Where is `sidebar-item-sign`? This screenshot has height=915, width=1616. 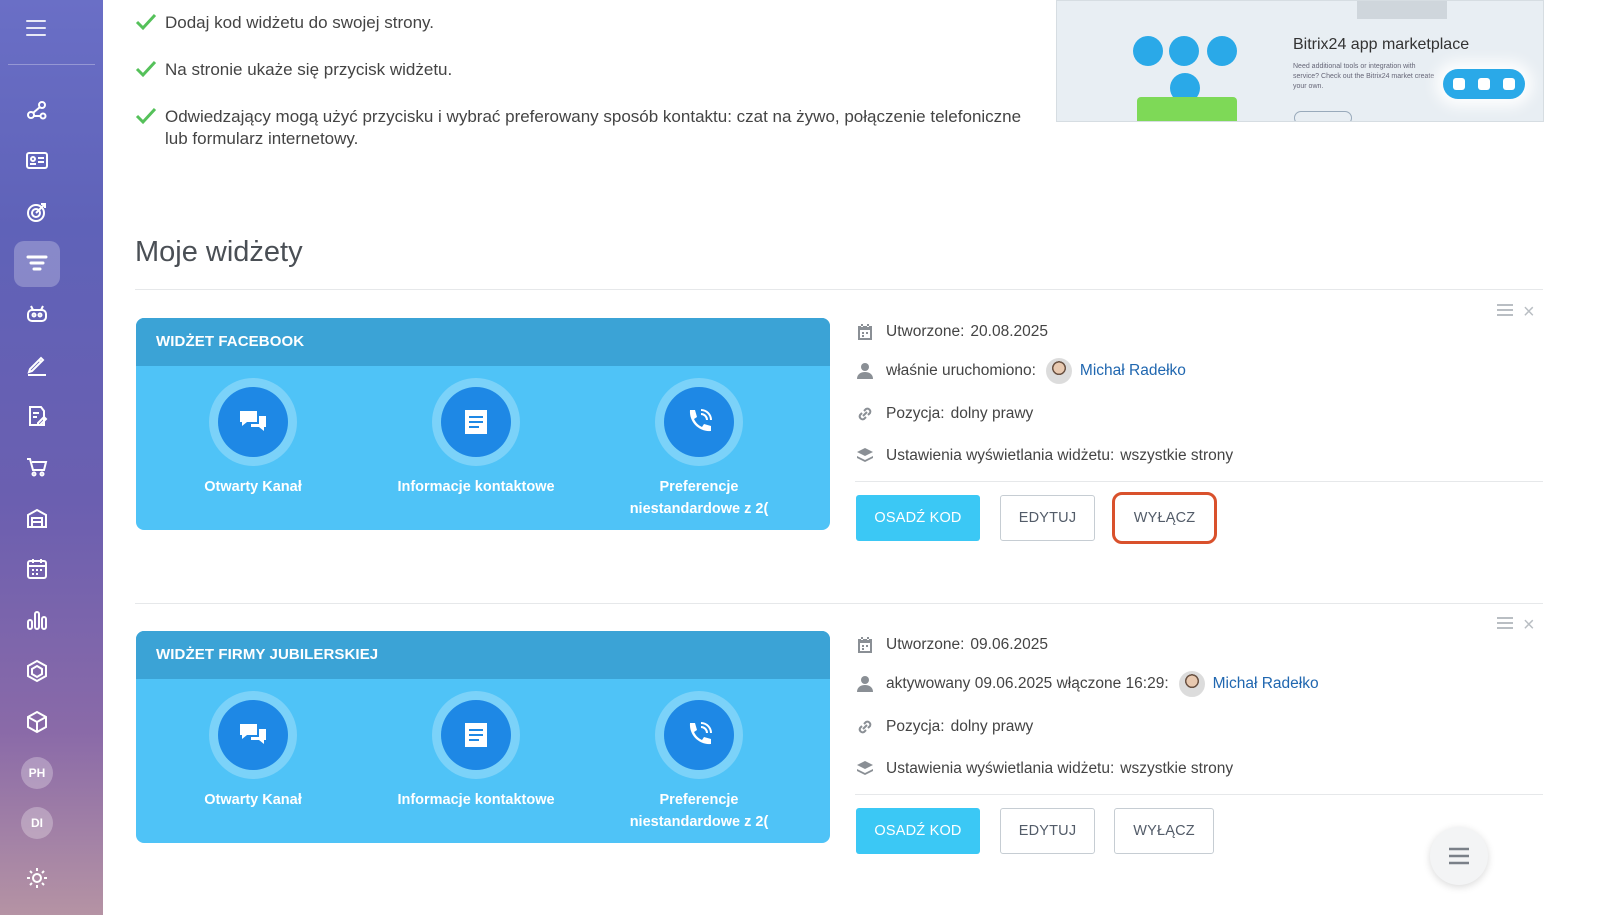 sidebar-item-sign is located at coordinates (37, 365).